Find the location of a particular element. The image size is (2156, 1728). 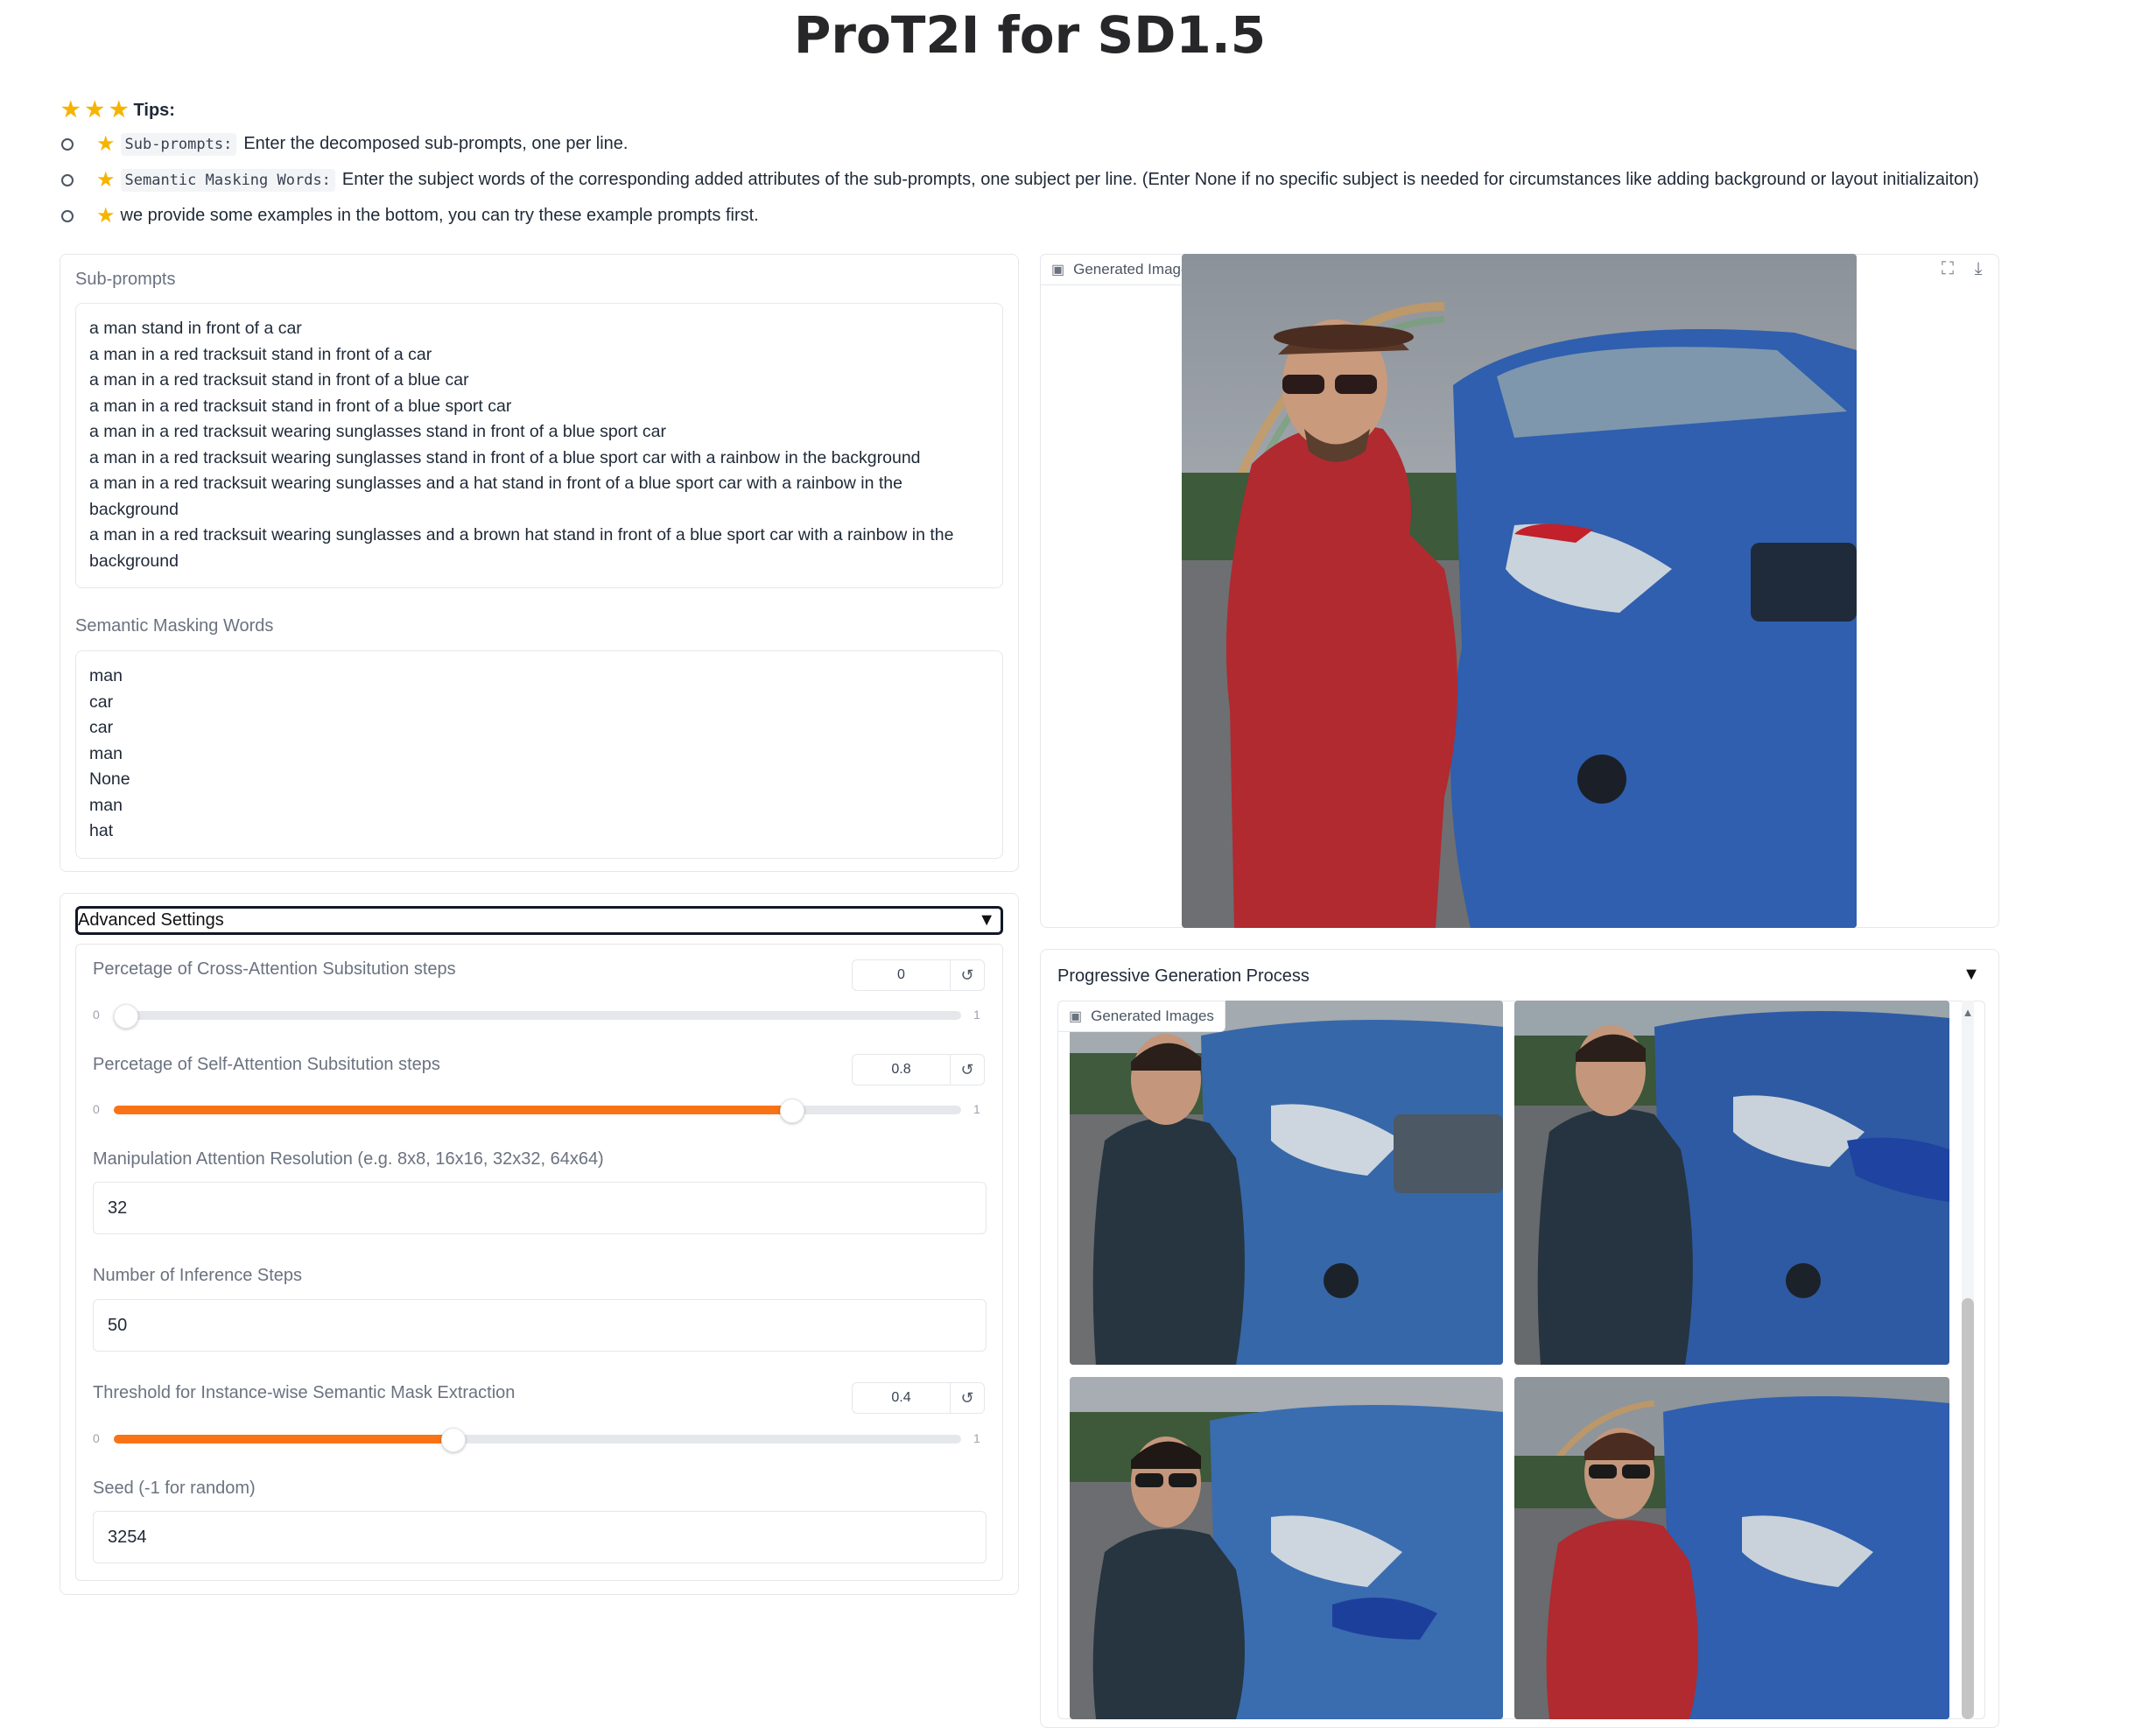

scroll-up-icon: ▲ is located at coordinates (1968, 1012).